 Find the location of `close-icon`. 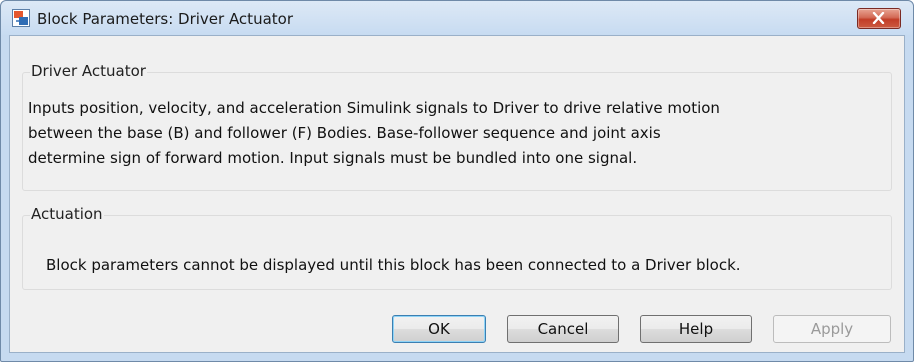

close-icon is located at coordinates (878, 18).